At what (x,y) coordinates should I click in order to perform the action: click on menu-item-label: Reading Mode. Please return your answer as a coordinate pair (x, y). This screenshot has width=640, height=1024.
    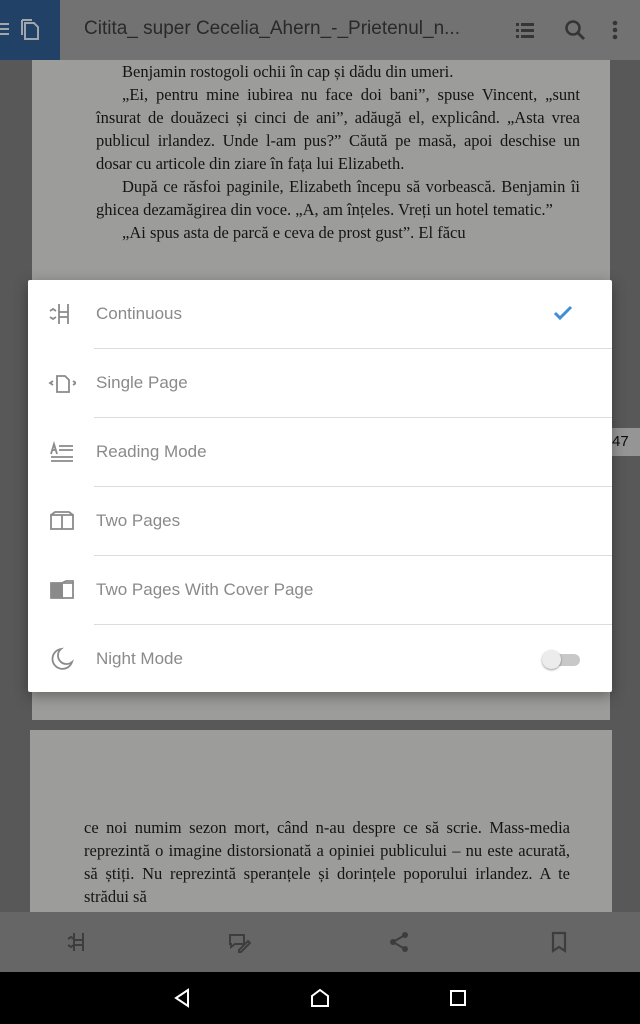
    Looking at the image, I should click on (151, 451).